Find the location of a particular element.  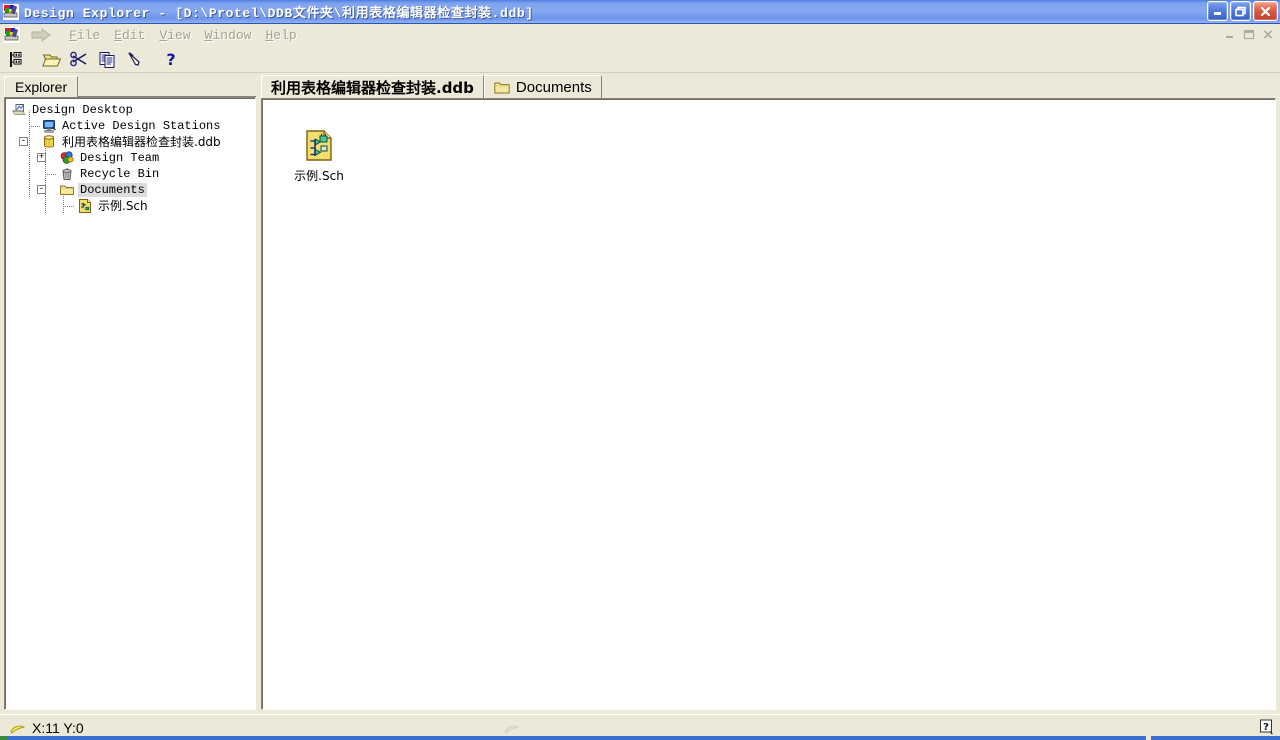

tree-label: Recycle Bin is located at coordinates (120, 174).